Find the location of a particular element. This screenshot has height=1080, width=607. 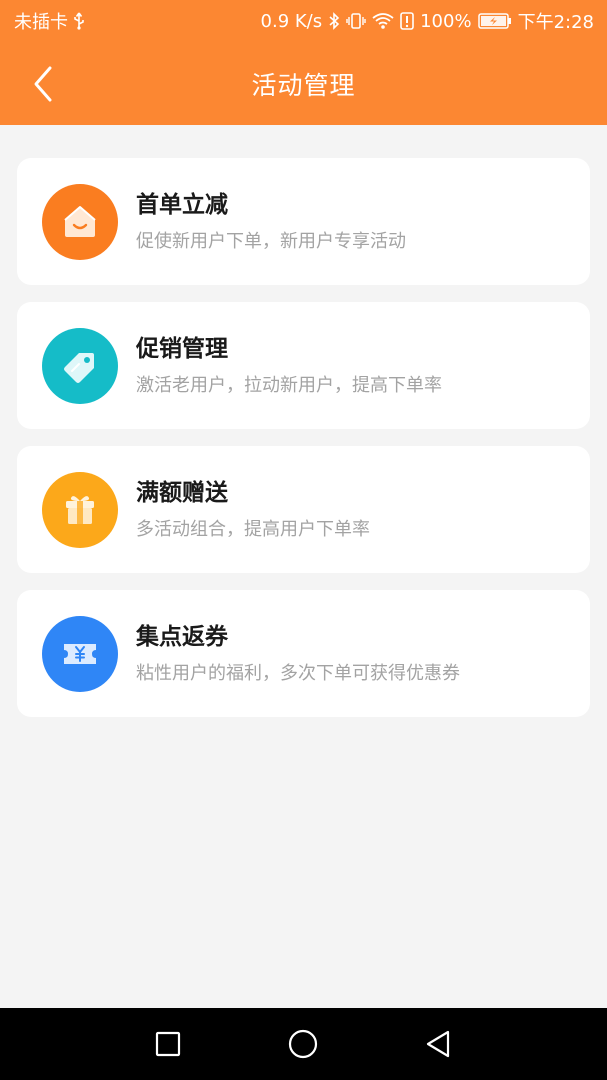

activity-card-points-voucher: 集点返券 粘性用户的福利，多次下单可获得优惠券 is located at coordinates (303, 653).